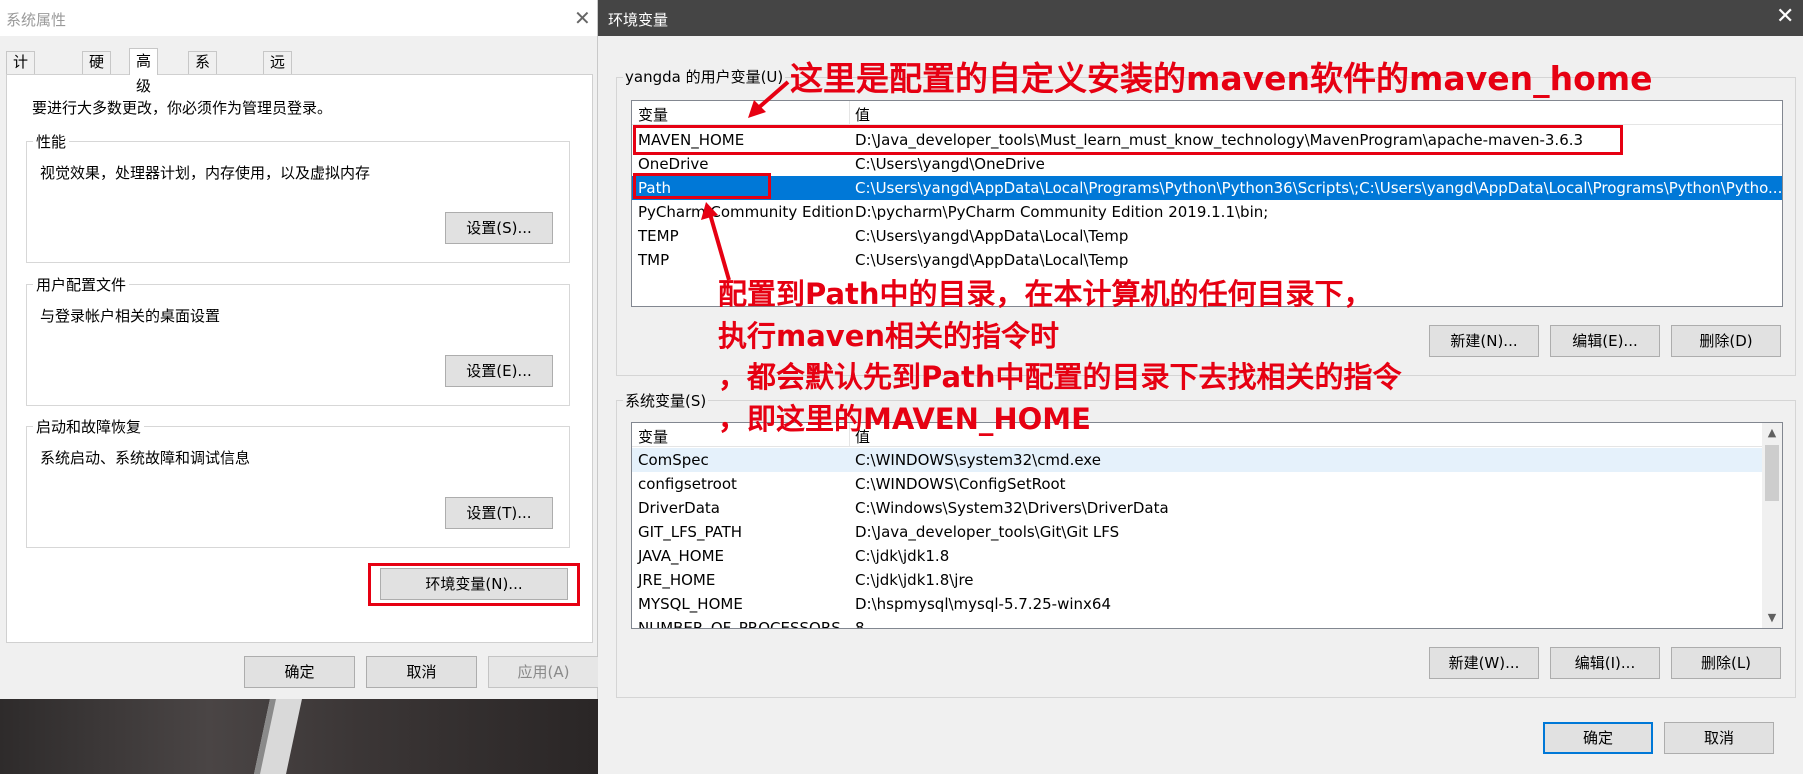 This screenshot has height=774, width=1803. Describe the element at coordinates (673, 460) in the screenshot. I see `variable-name: ComSpec` at that location.